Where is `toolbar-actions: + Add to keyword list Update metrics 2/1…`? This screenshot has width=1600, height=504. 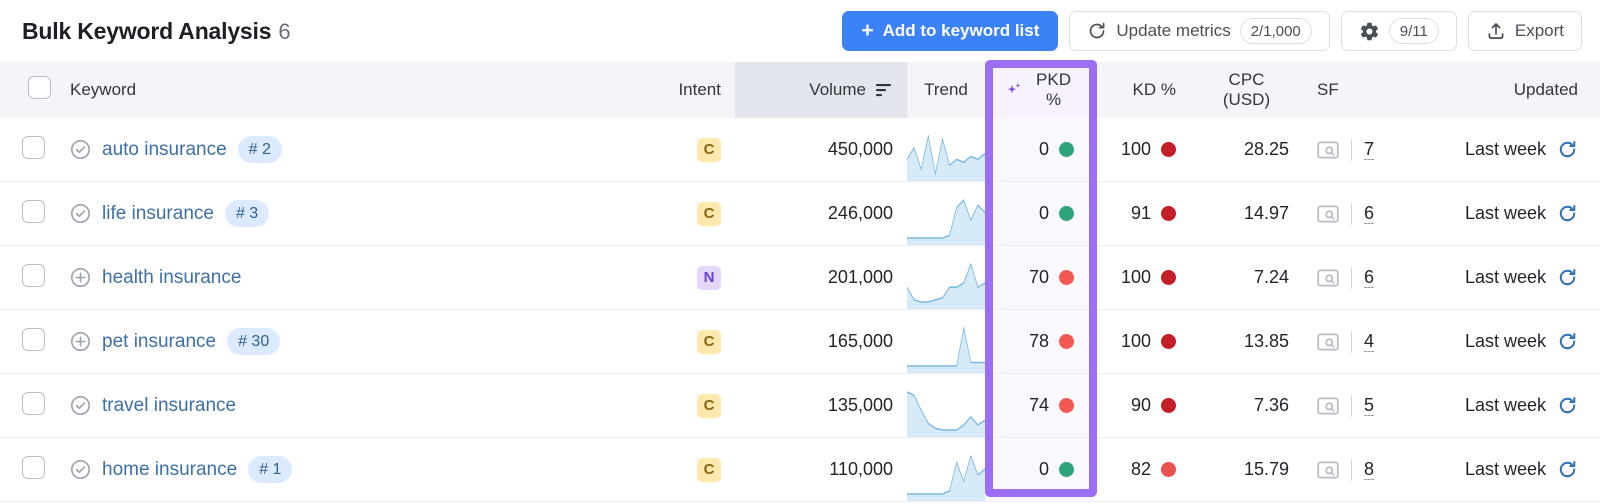
toolbar-actions: + Add to keyword list Update metrics 2/1… is located at coordinates (1212, 31).